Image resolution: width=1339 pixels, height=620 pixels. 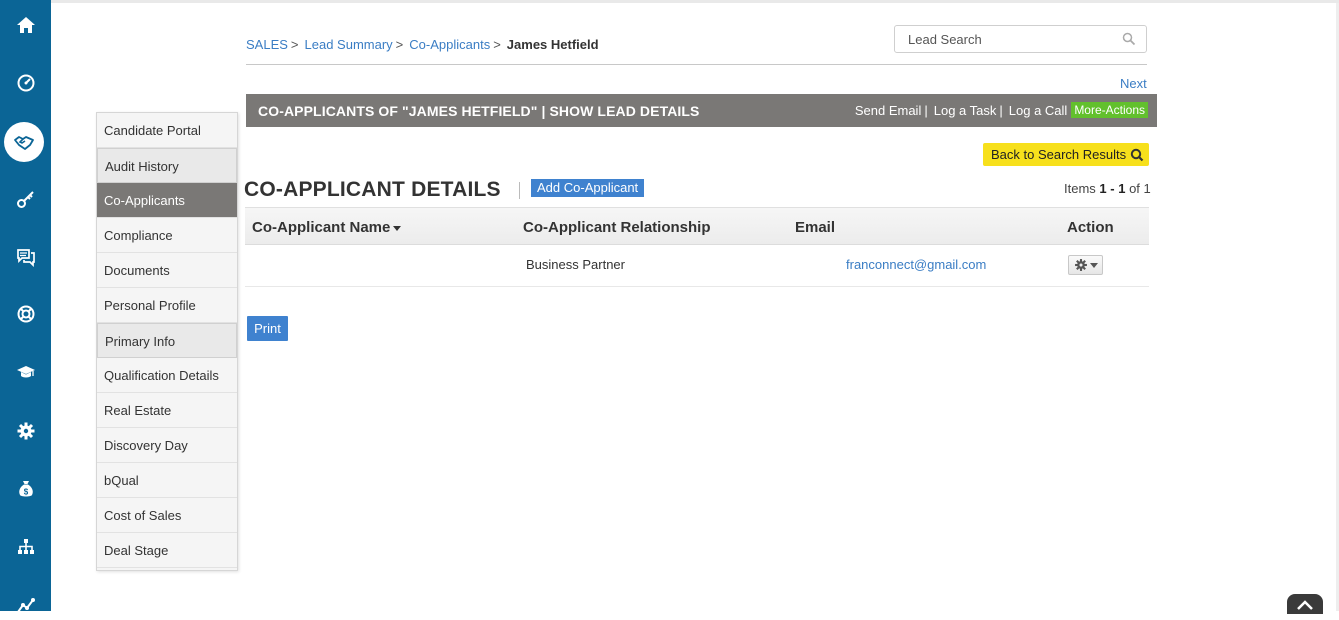 I want to click on left-nav-rail: $, so click(x=25, y=306).